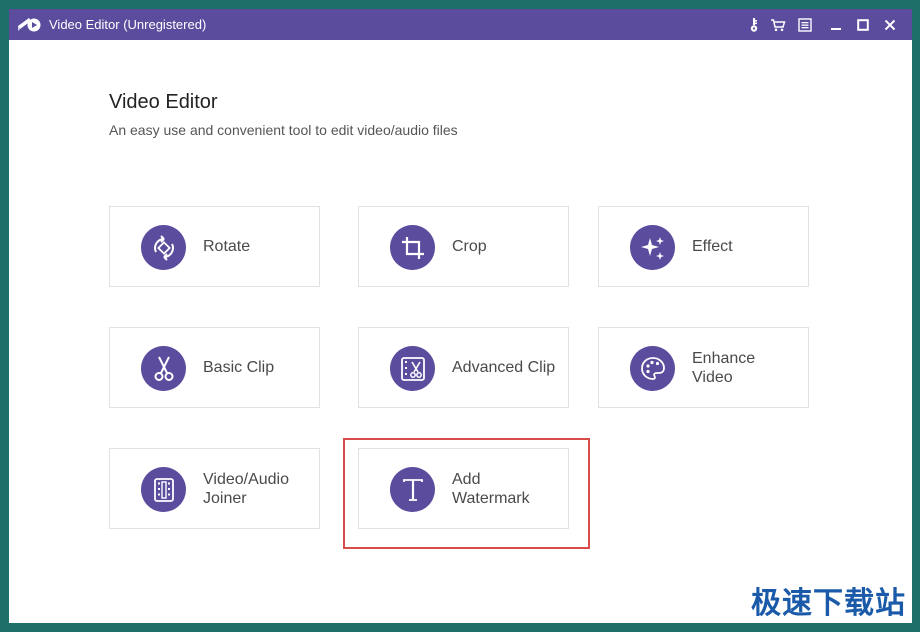  I want to click on minimize-icon, so click(836, 25).